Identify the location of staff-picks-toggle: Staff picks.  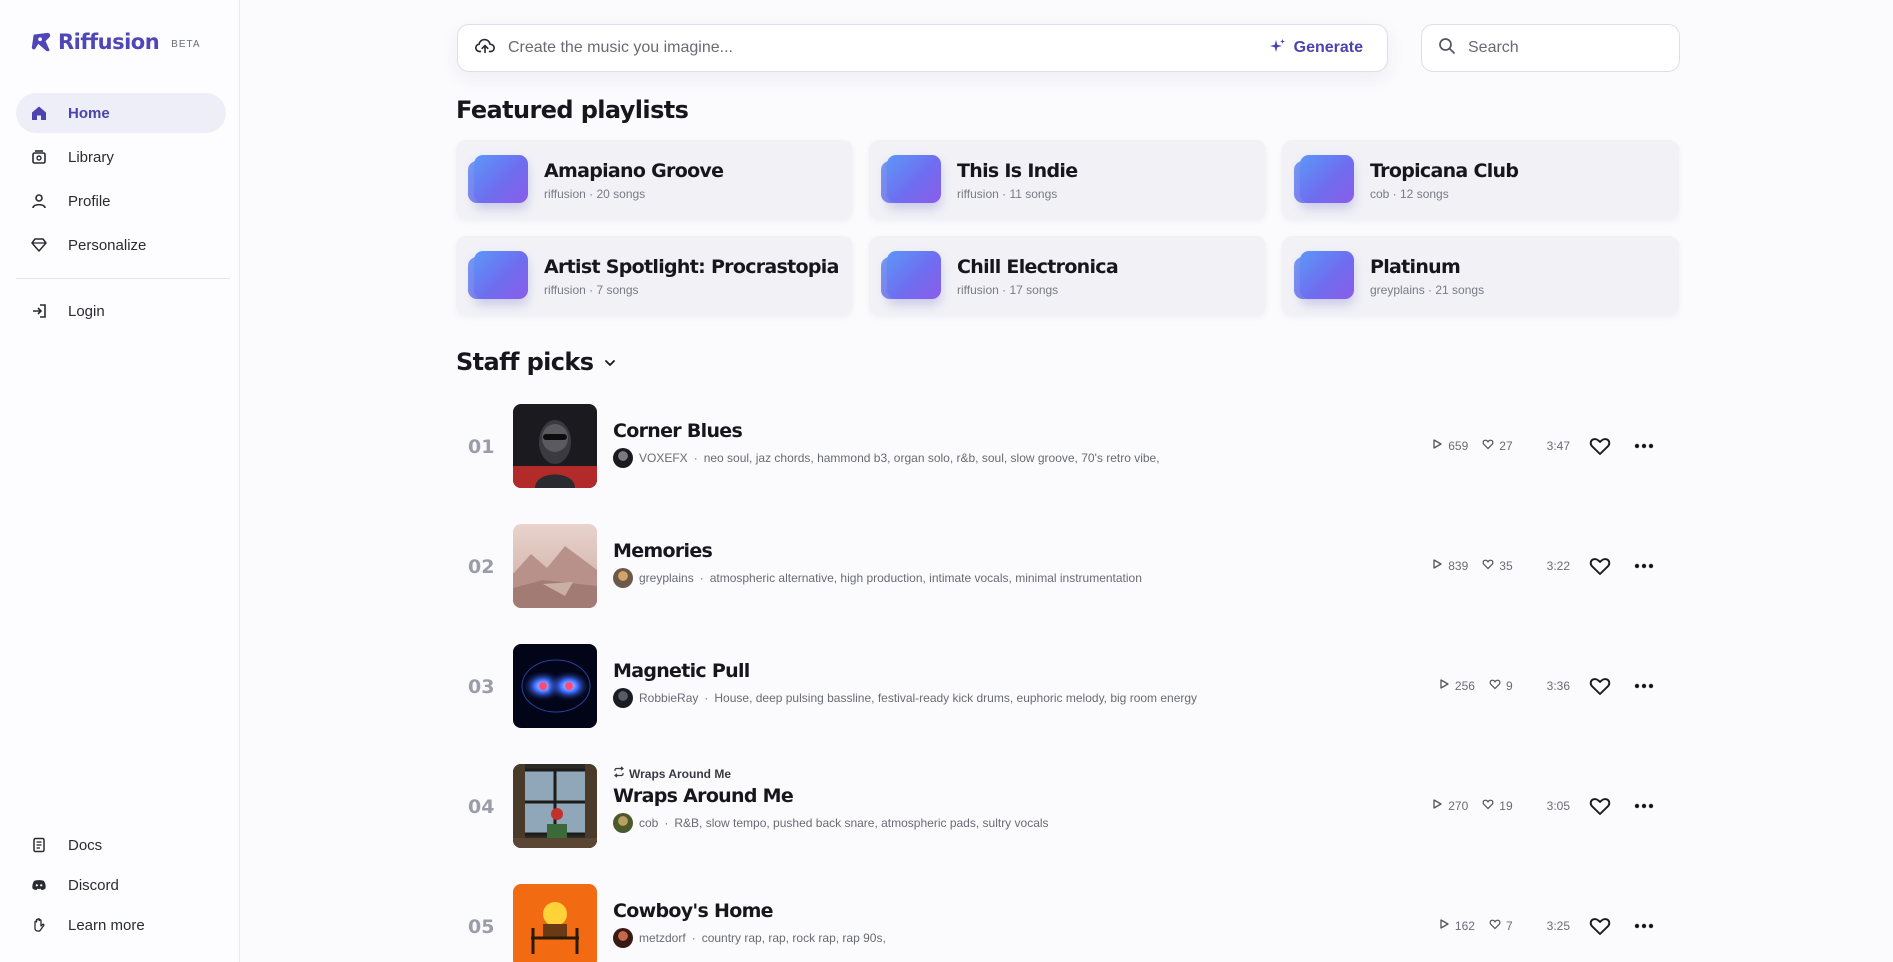
(536, 362).